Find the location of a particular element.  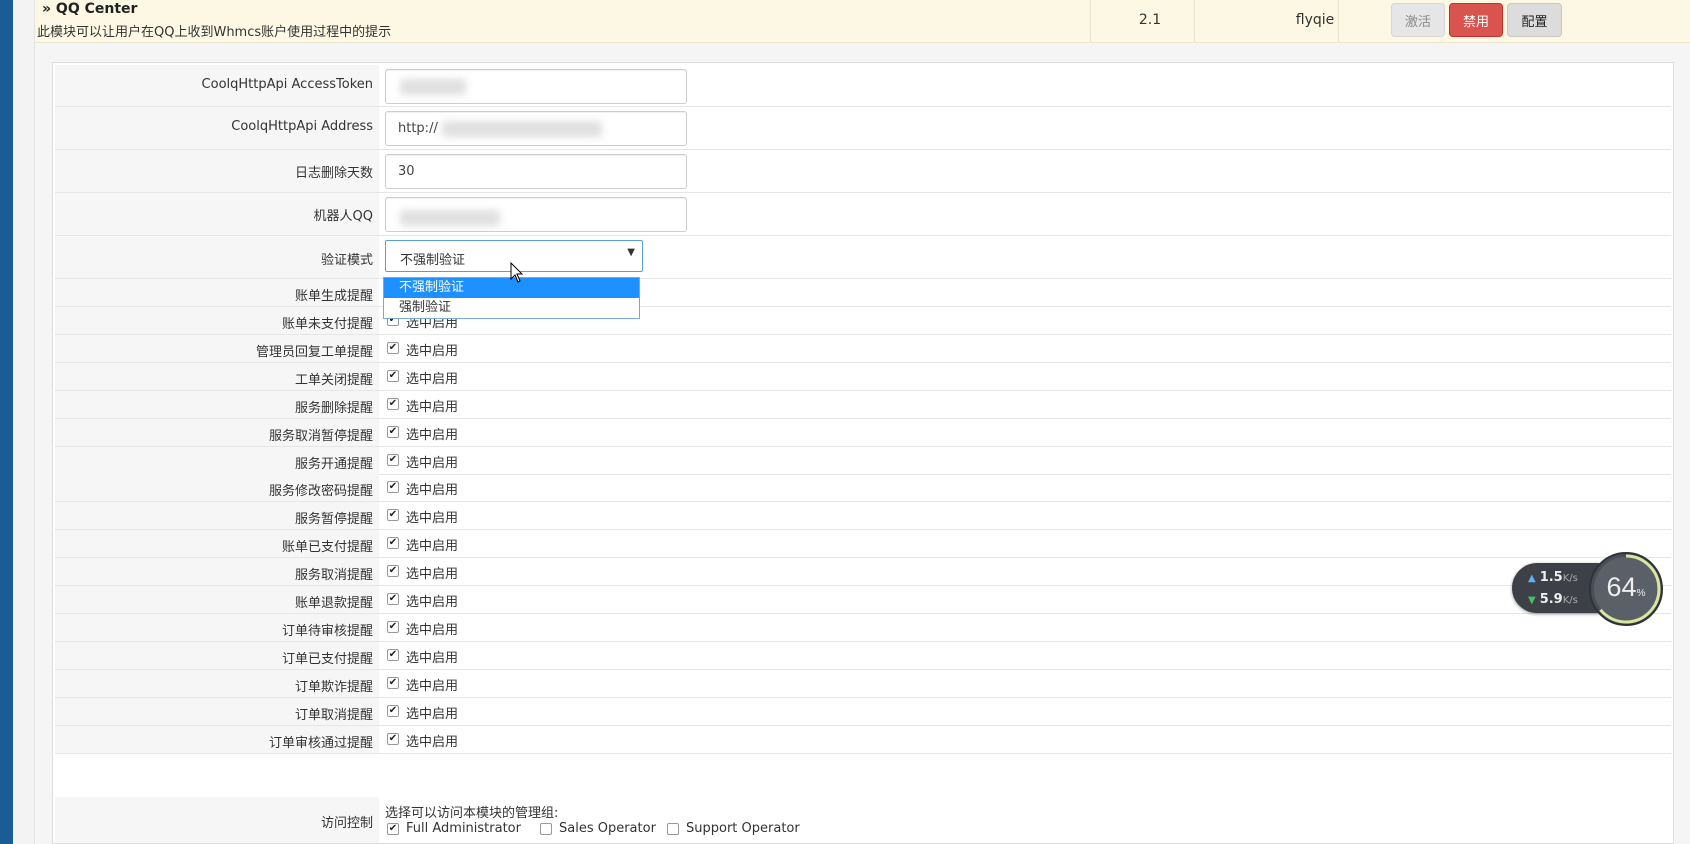

group-label: Sales Operator is located at coordinates (607, 828).